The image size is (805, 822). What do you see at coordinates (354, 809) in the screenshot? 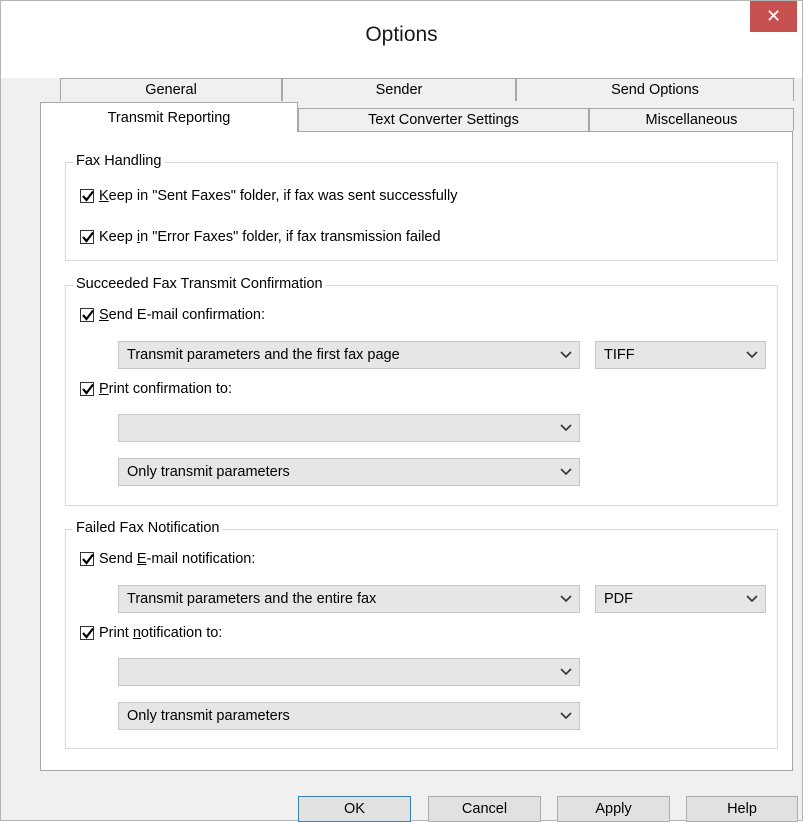
I see `ok-button: OK` at bounding box center [354, 809].